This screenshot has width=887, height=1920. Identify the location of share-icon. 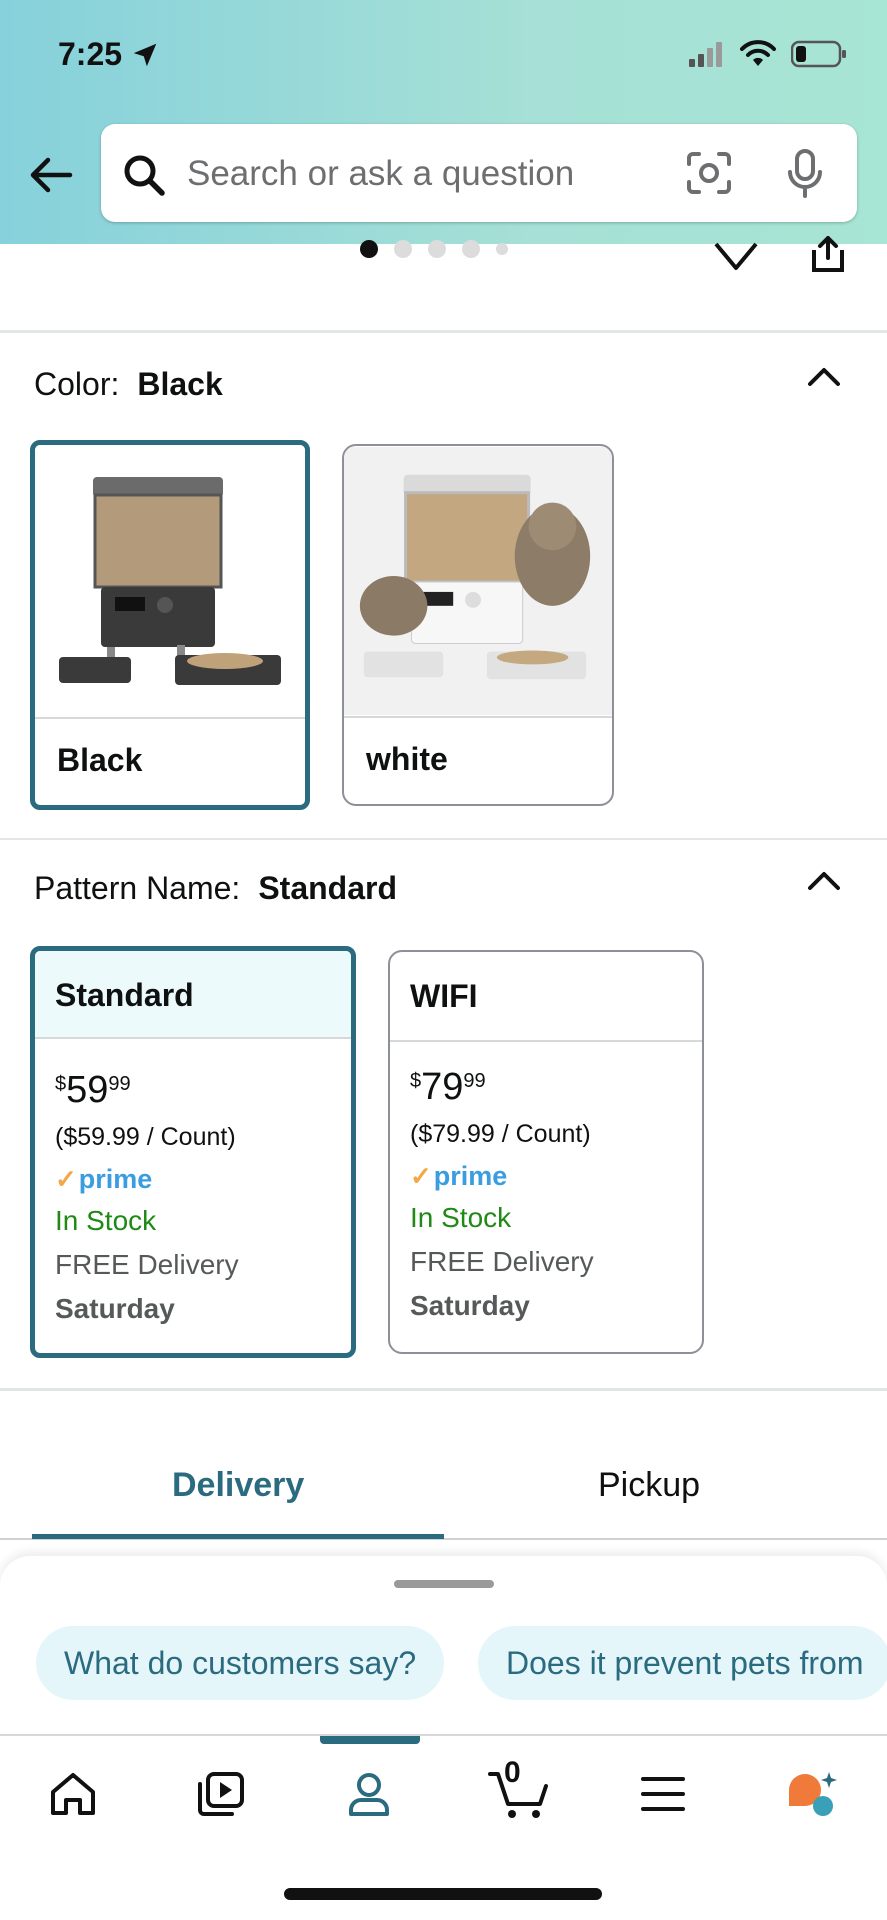
(828, 256).